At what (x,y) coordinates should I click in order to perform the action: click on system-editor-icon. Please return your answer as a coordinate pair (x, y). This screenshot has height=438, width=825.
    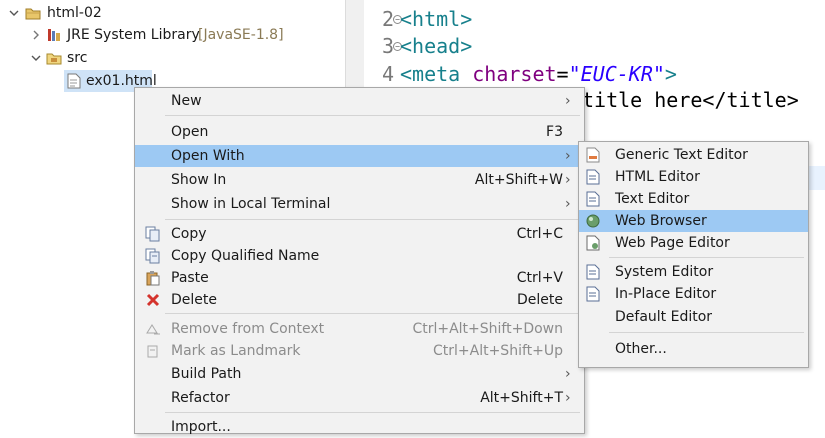
    Looking at the image, I should click on (593, 272).